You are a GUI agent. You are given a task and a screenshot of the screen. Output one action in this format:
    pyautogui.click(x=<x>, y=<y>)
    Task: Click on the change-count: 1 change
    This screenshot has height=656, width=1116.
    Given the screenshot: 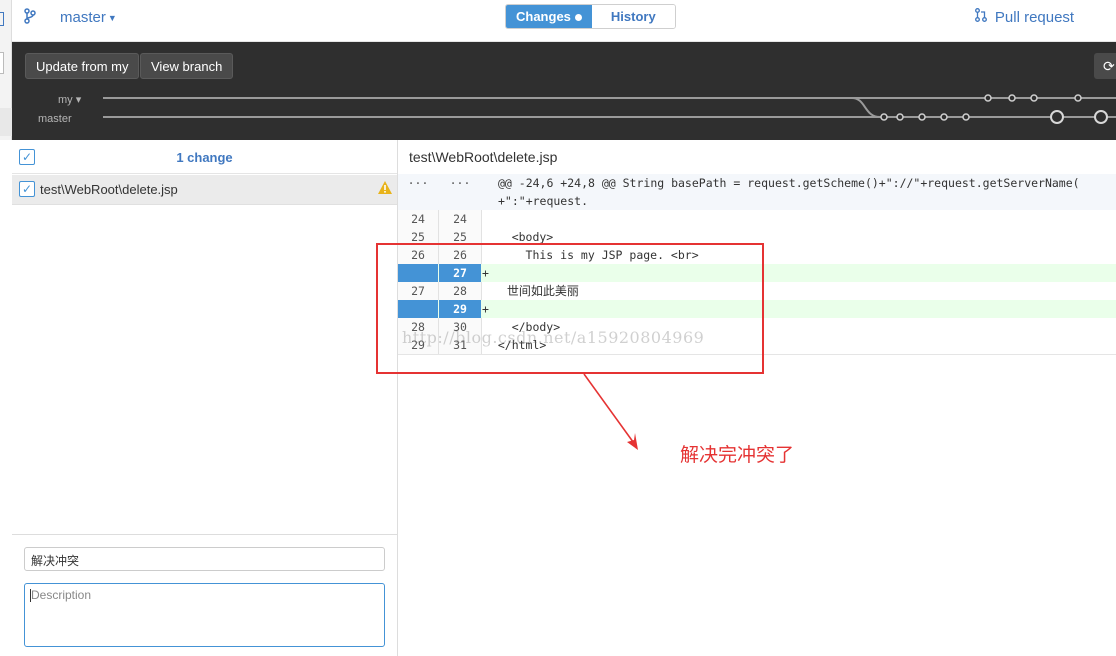 What is the action you would take?
    pyautogui.click(x=204, y=157)
    